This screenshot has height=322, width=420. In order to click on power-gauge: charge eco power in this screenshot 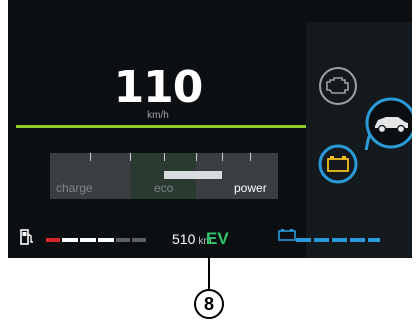, I will do `click(164, 176)`.